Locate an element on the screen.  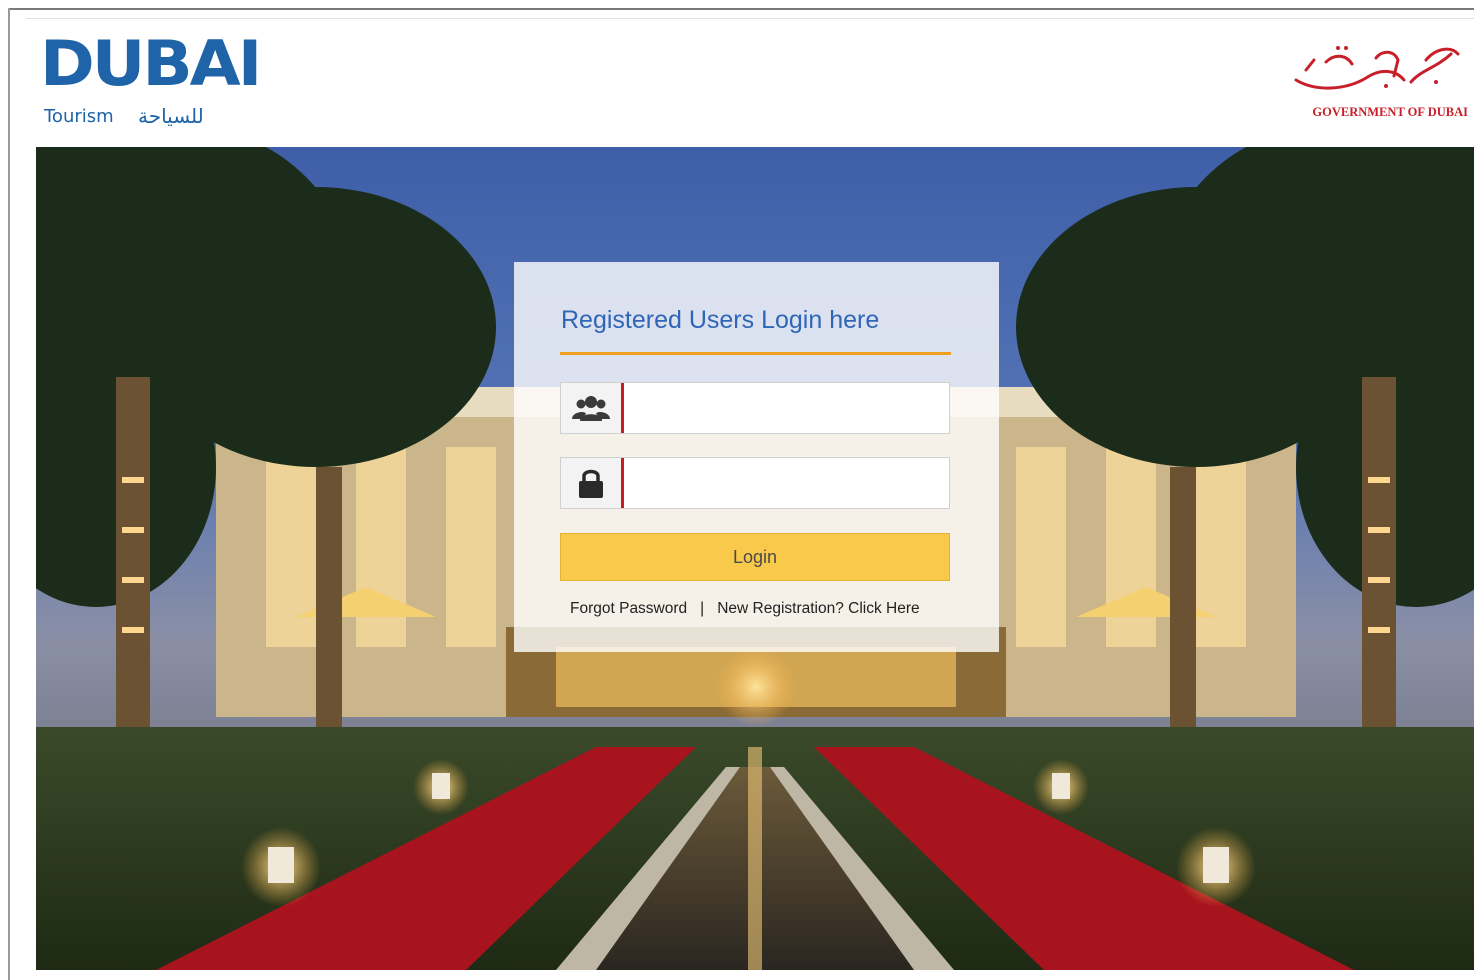
password-required-marker is located at coordinates (622, 483).